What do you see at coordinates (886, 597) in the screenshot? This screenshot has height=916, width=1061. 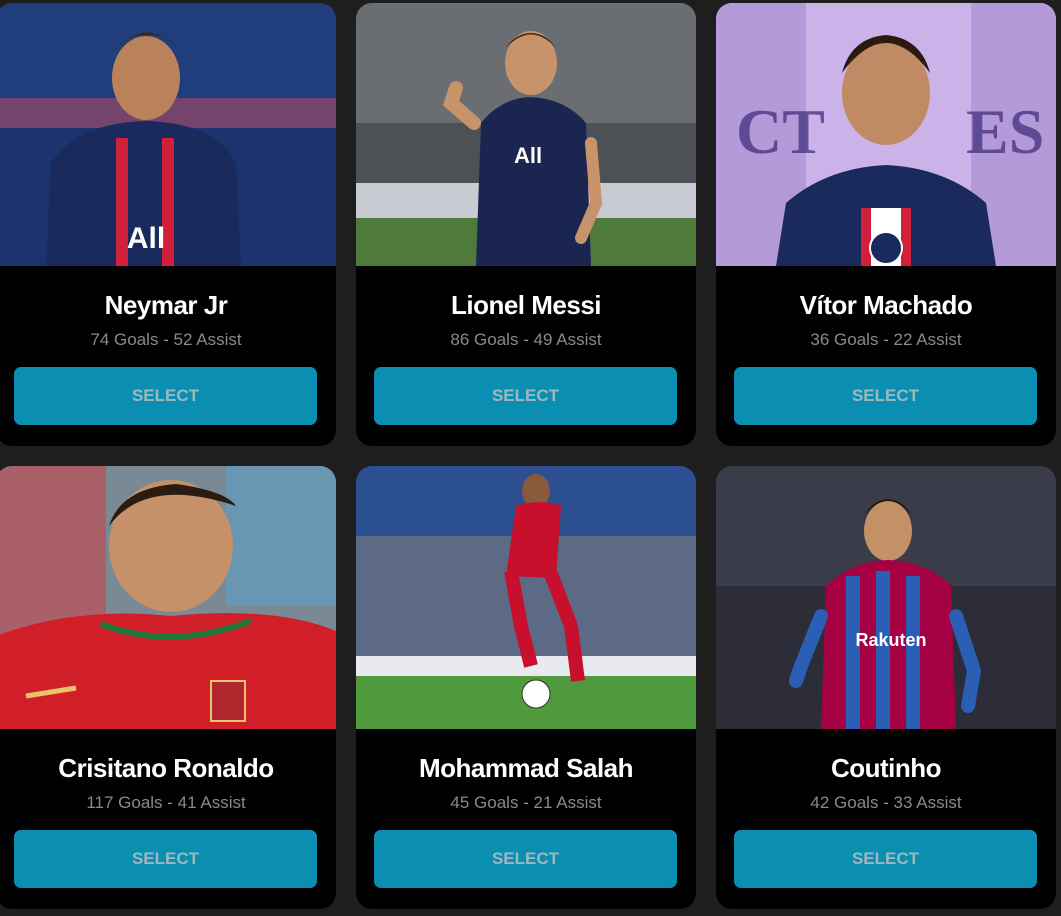 I see `player-photo: Rakuten` at bounding box center [886, 597].